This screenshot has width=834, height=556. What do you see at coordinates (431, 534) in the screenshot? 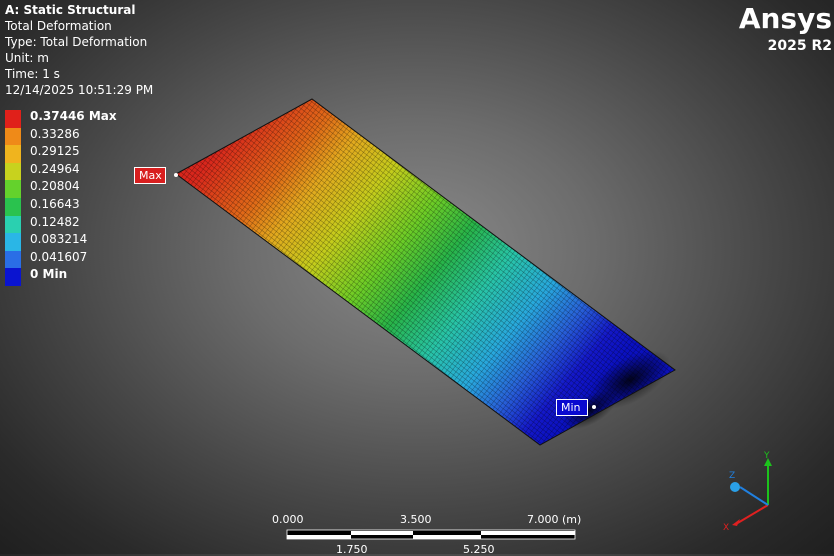
I see `scale-bar` at bounding box center [431, 534].